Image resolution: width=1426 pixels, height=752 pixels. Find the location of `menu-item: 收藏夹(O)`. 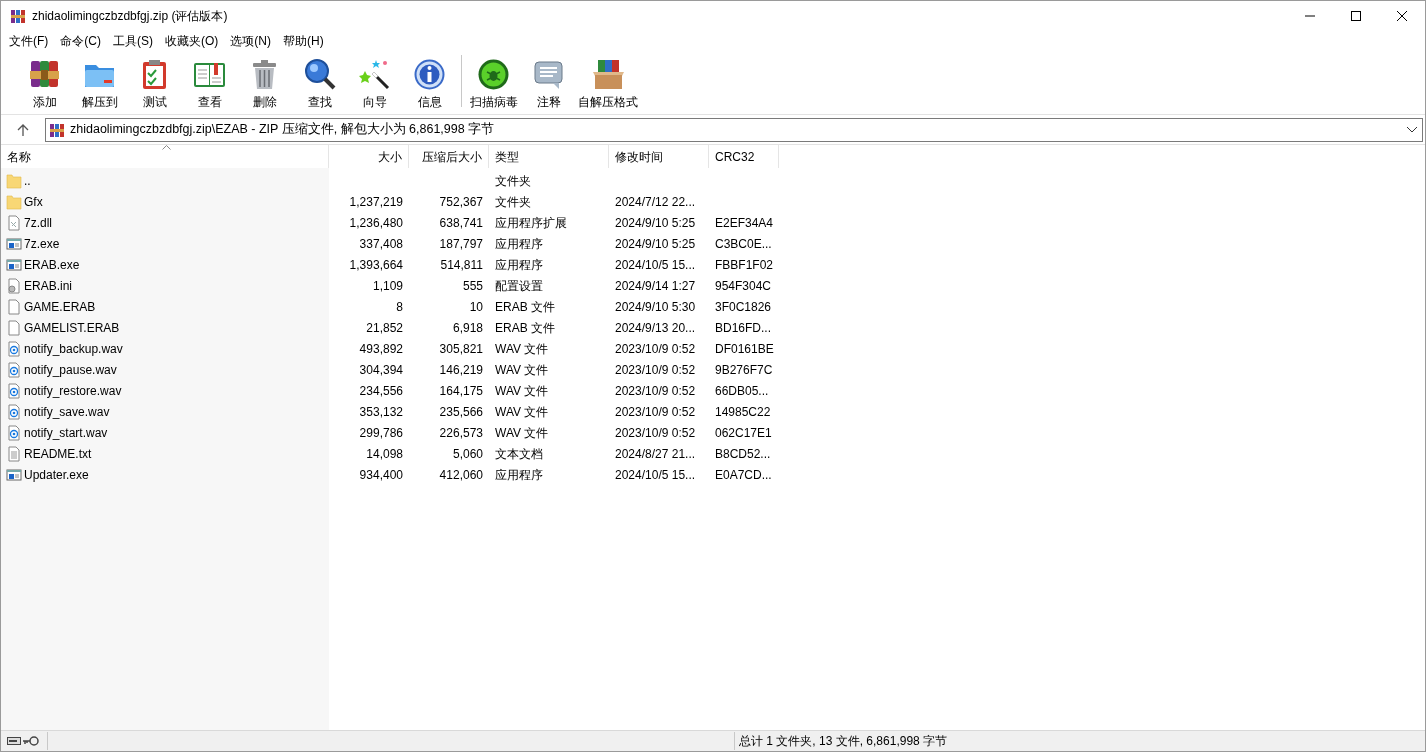

menu-item: 收藏夹(O) is located at coordinates (192, 41).